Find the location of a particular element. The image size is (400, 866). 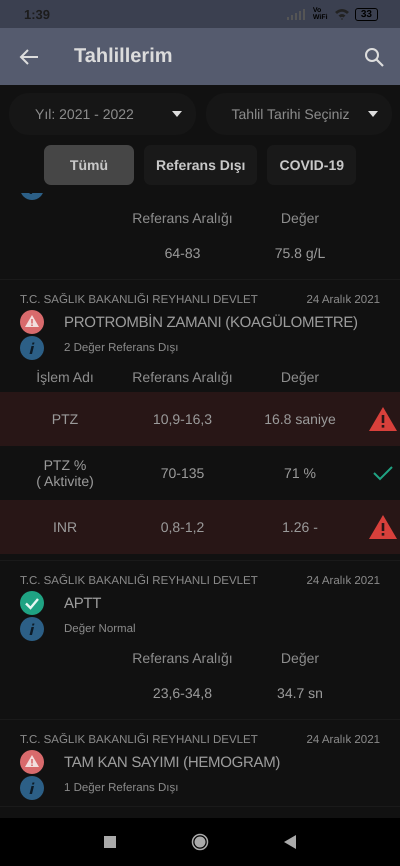

battery-icon: 33 is located at coordinates (366, 14).